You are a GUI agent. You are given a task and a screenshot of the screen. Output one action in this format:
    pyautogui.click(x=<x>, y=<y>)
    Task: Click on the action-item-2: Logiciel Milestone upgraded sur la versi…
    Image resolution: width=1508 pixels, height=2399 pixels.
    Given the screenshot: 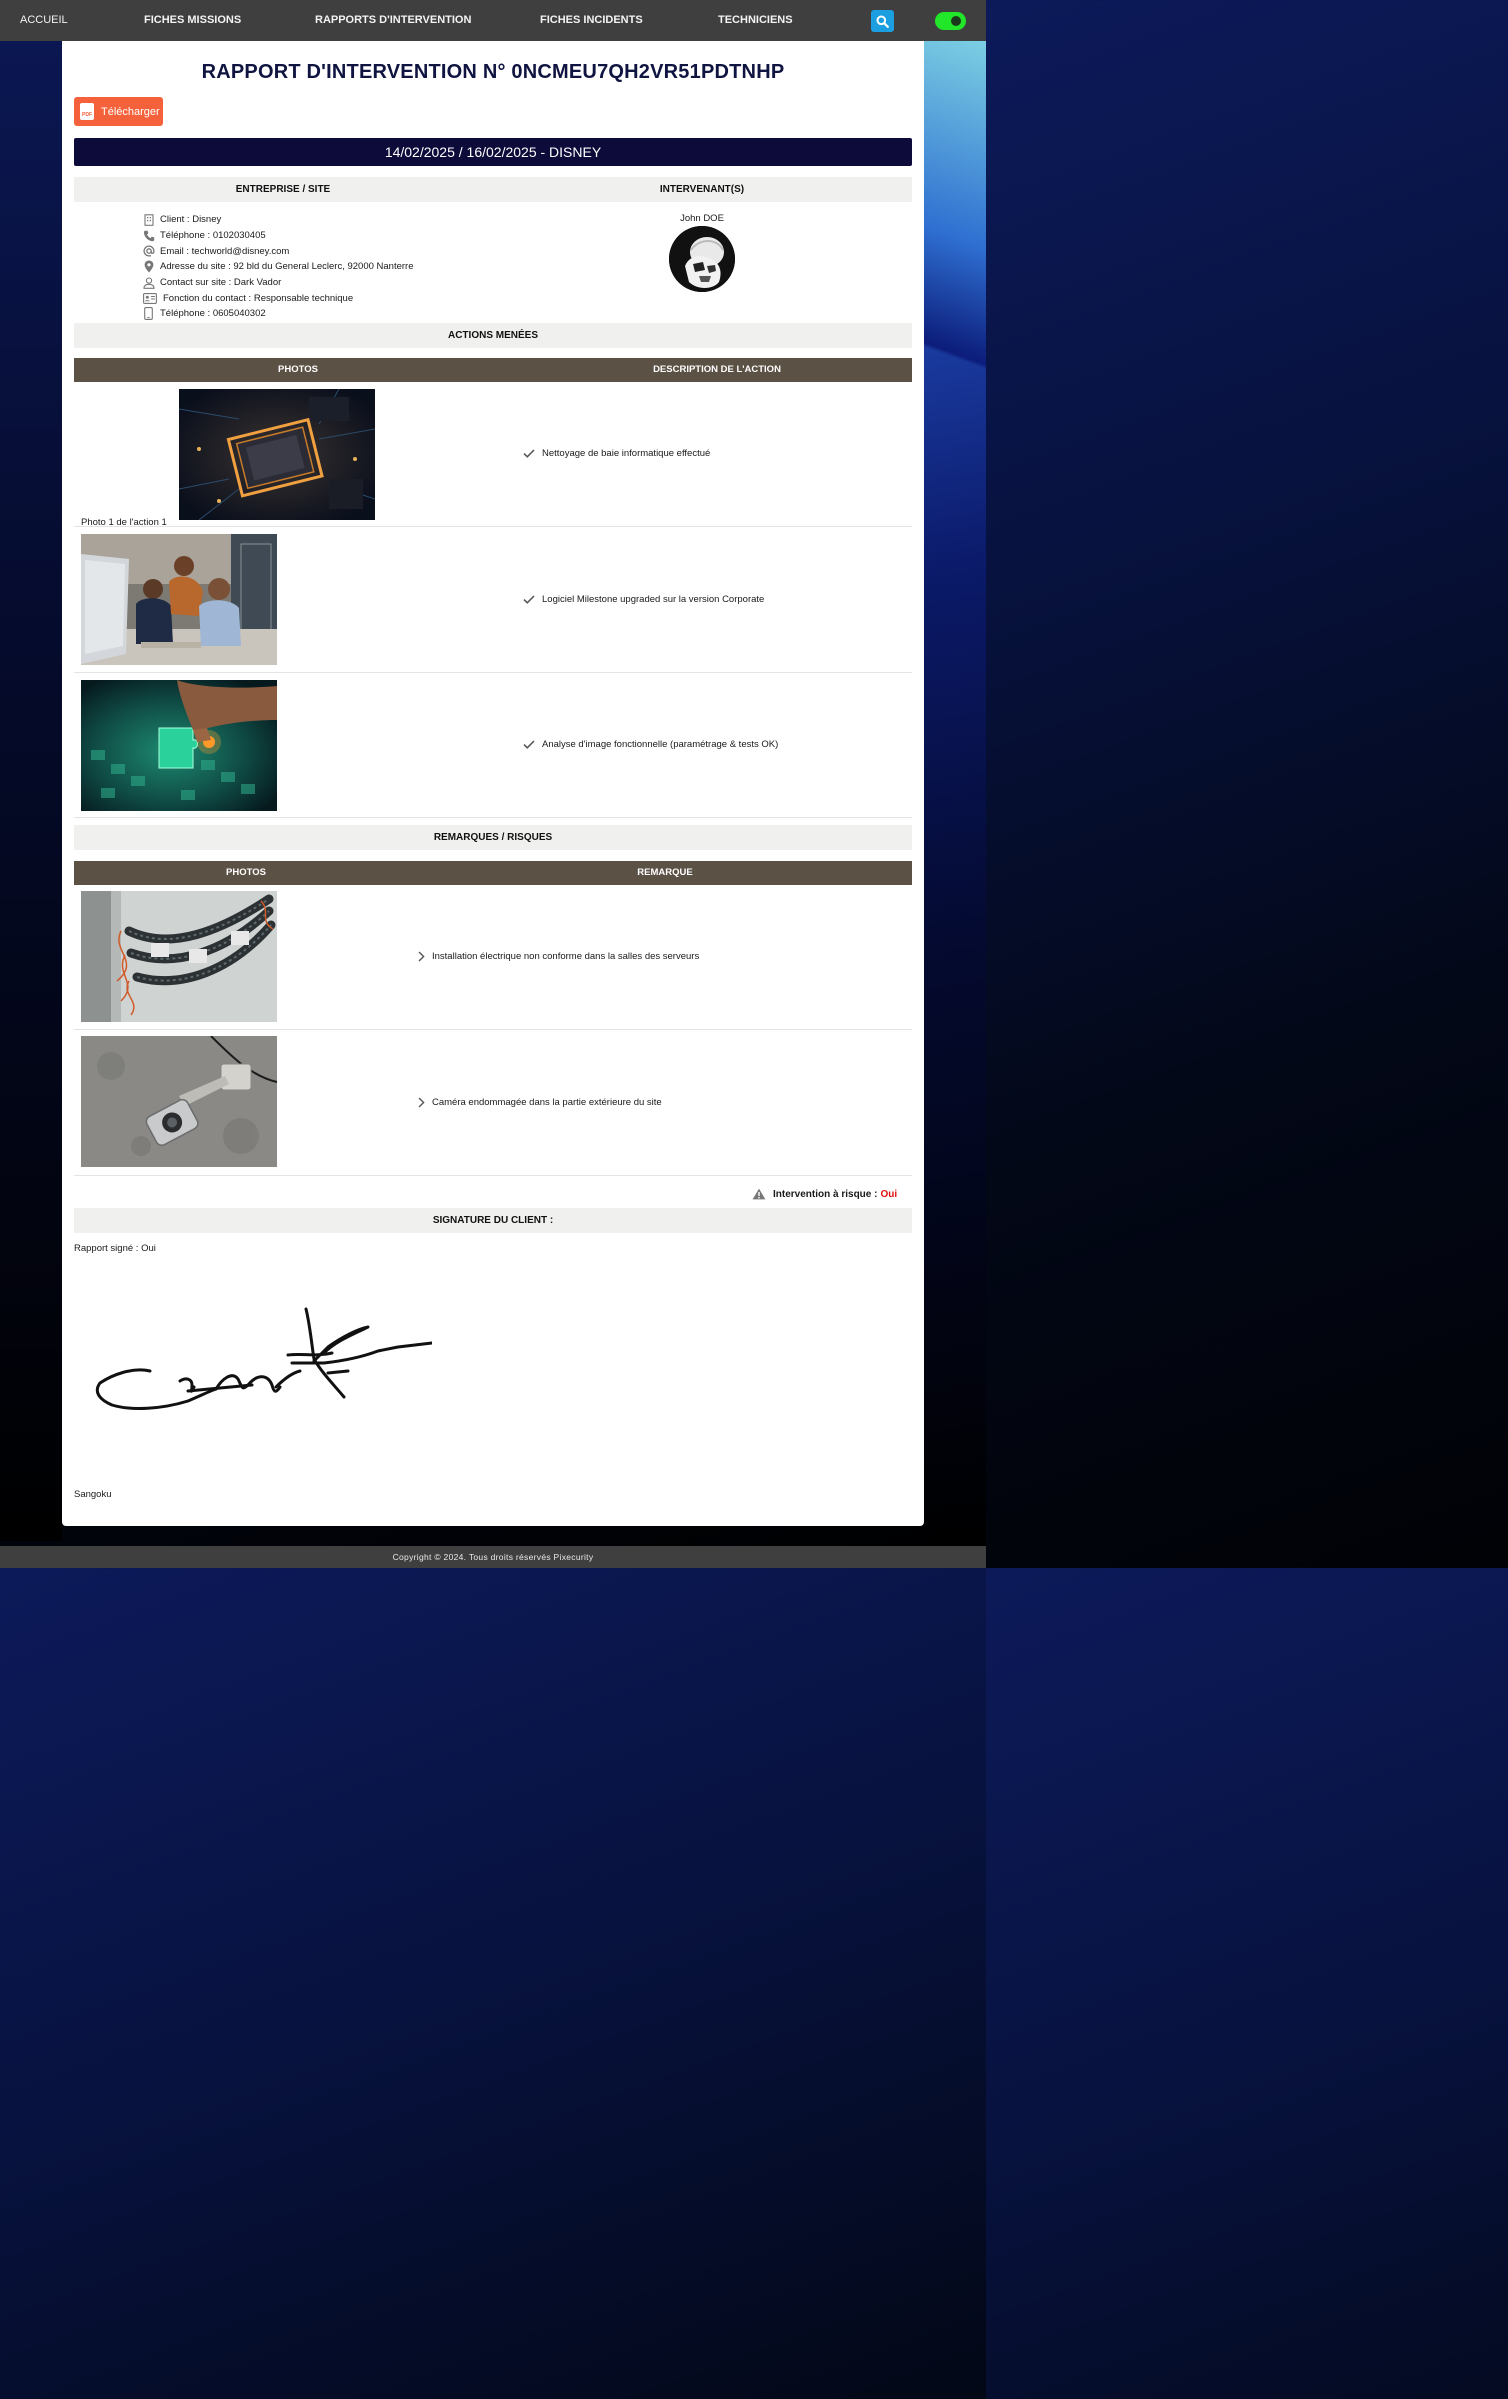 What is the action you would take?
    pyautogui.click(x=643, y=599)
    